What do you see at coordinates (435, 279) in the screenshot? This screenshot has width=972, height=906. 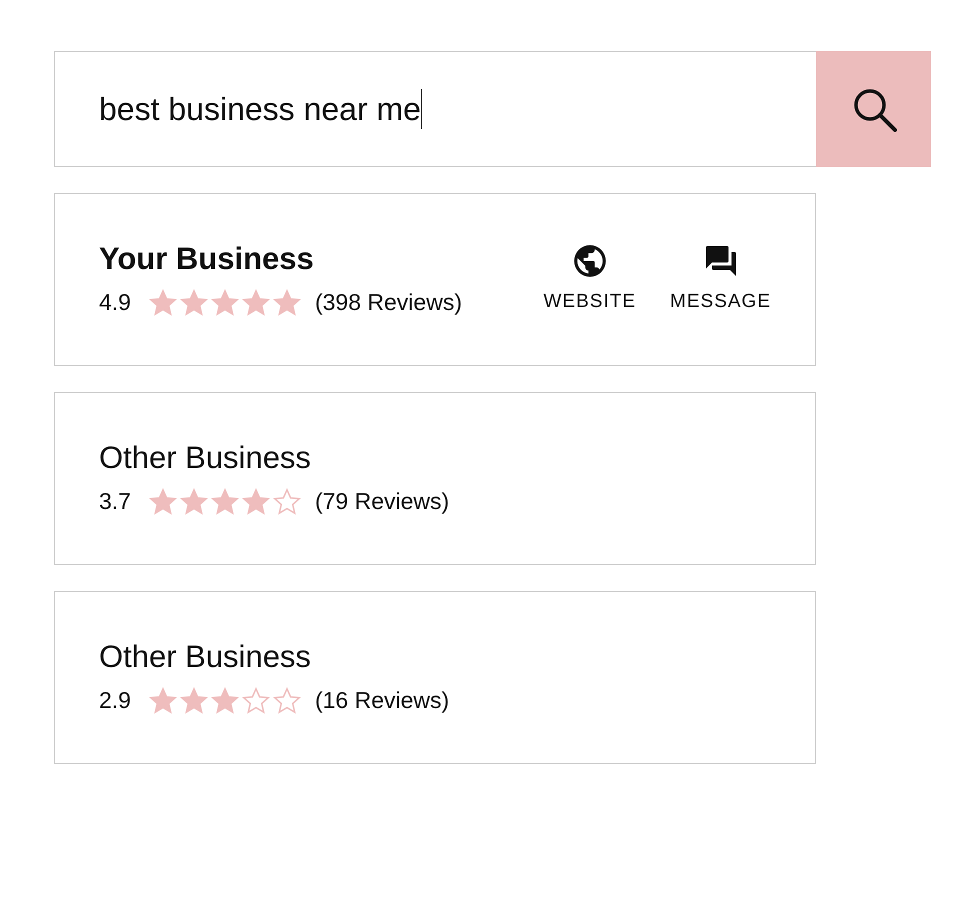 I see `result-card: Your Business 4.9 (398 Reviews) WEBSITE MESSAGE` at bounding box center [435, 279].